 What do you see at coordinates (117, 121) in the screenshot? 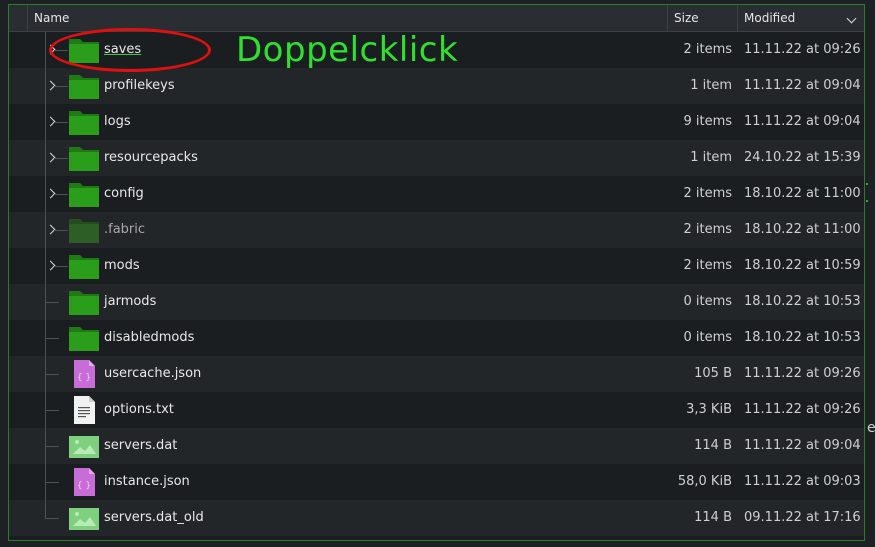
I see `file-name: logs` at bounding box center [117, 121].